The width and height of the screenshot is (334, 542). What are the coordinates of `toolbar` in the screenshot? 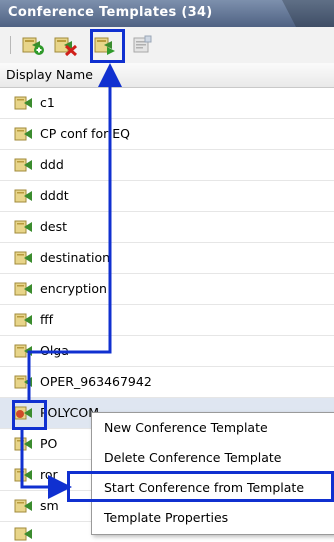 It's located at (167, 45).